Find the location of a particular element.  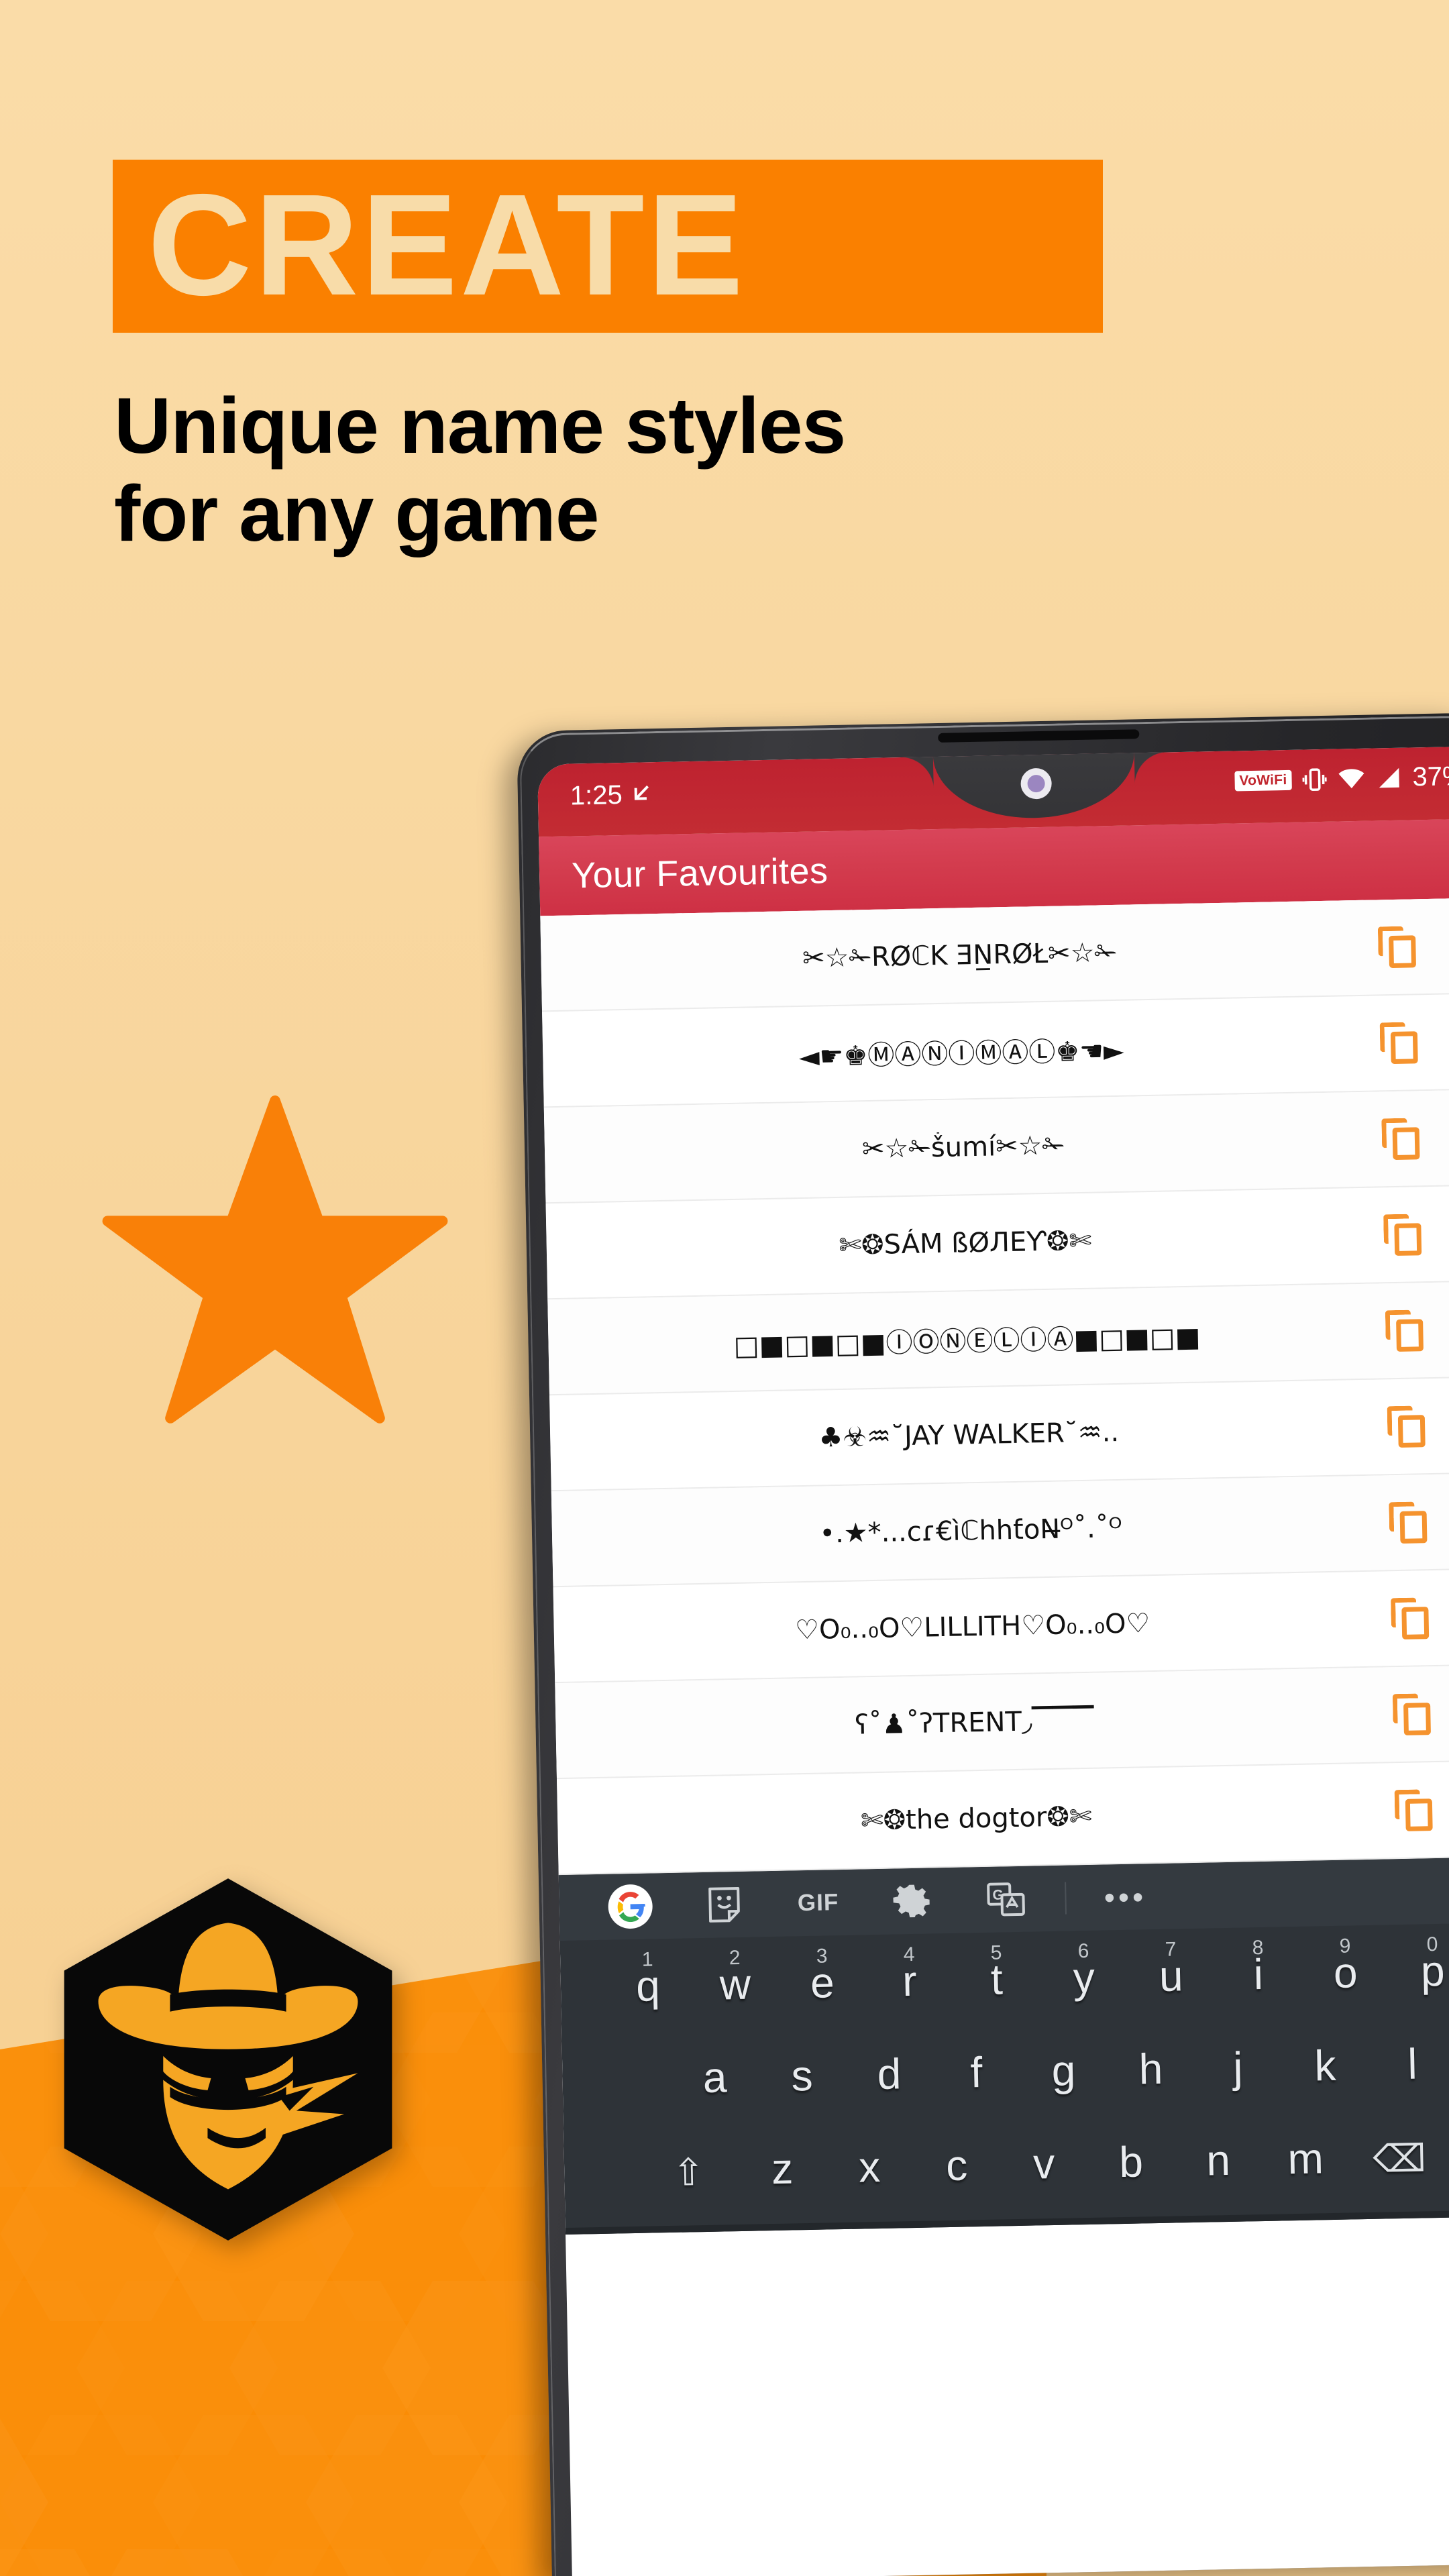

key-label: f is located at coordinates (976, 2072).